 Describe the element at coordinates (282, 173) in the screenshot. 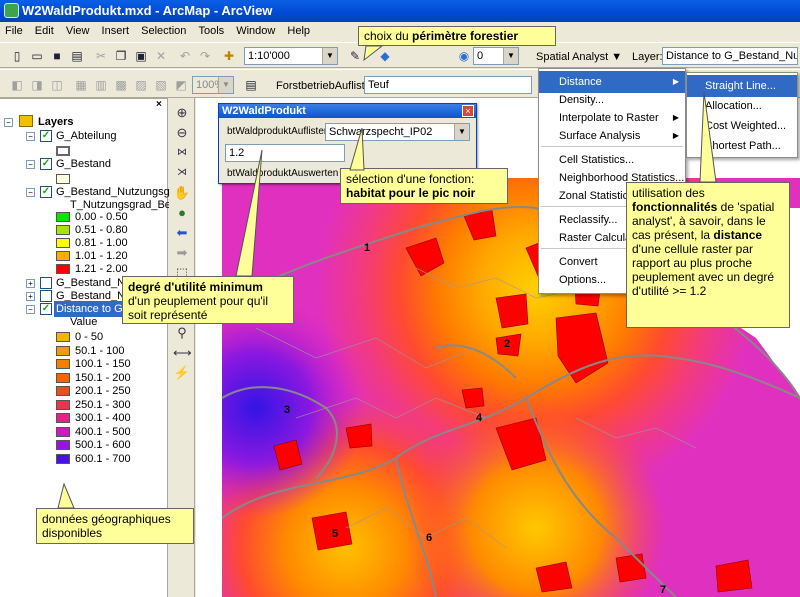

I see `waldprodukt-evaluate-button: btWaldproduktAuswerten` at that location.